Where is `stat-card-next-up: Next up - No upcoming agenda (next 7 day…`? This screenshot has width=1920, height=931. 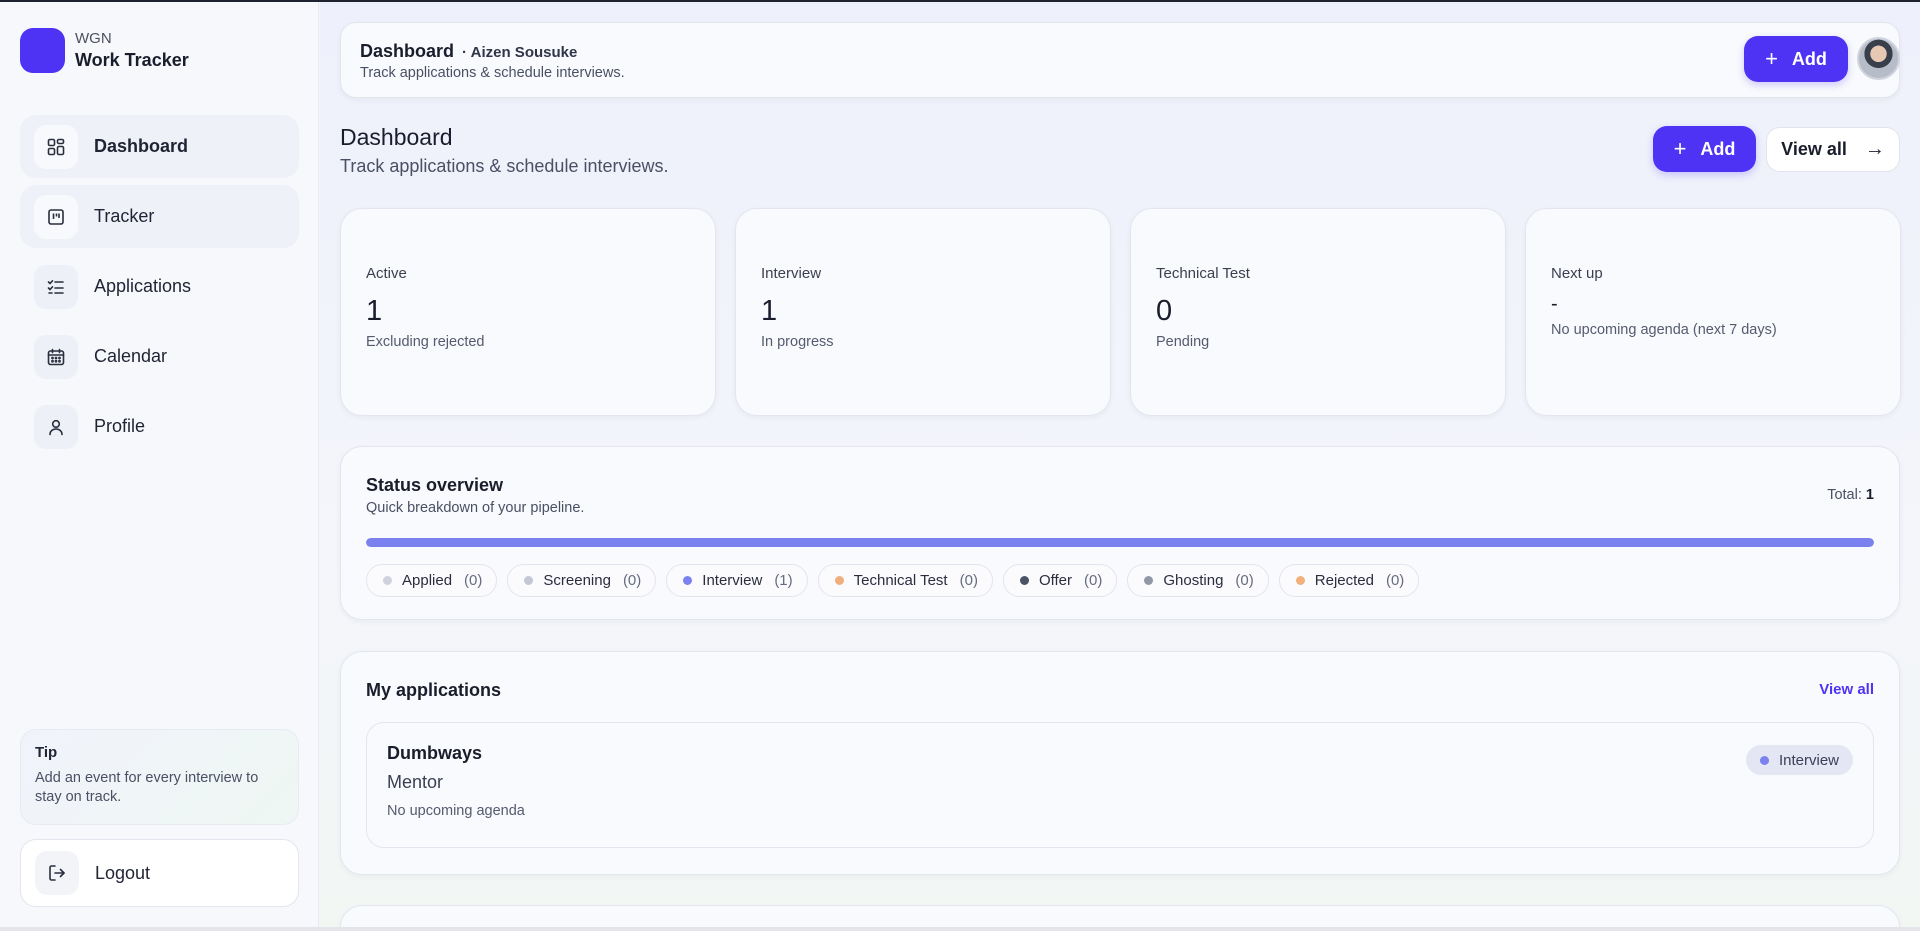 stat-card-next-up: Next up - No upcoming agenda (next 7 day… is located at coordinates (1713, 312).